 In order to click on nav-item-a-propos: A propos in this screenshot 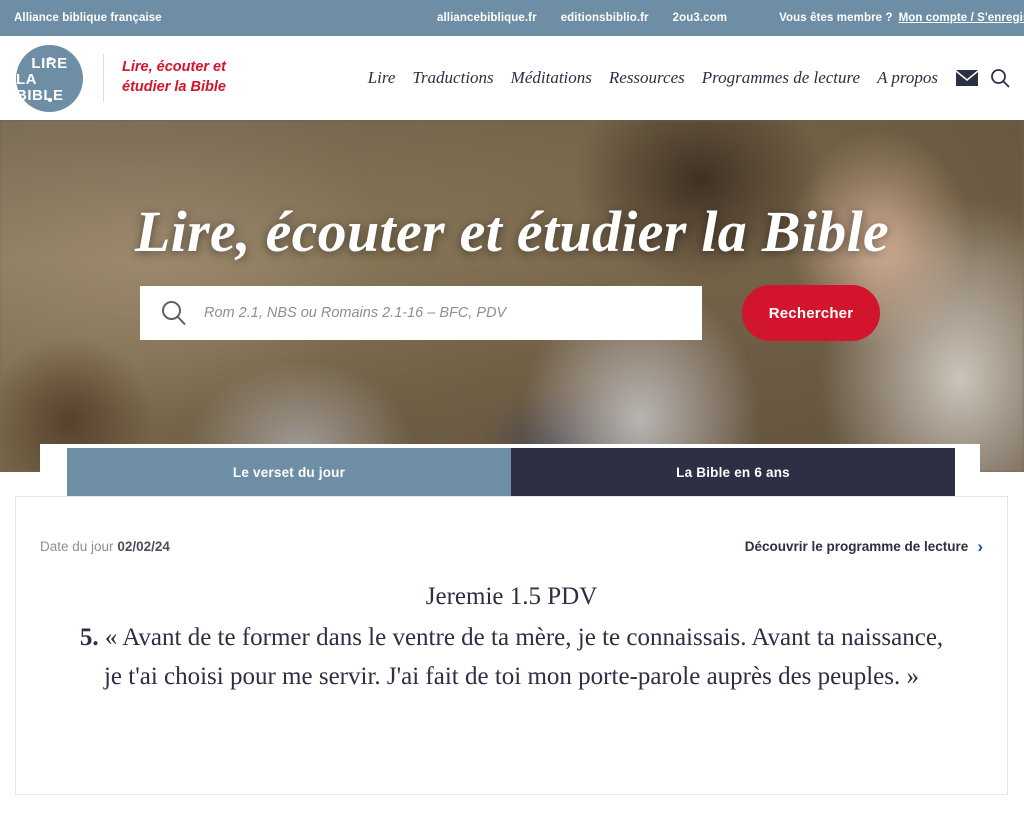, I will do `click(907, 78)`.